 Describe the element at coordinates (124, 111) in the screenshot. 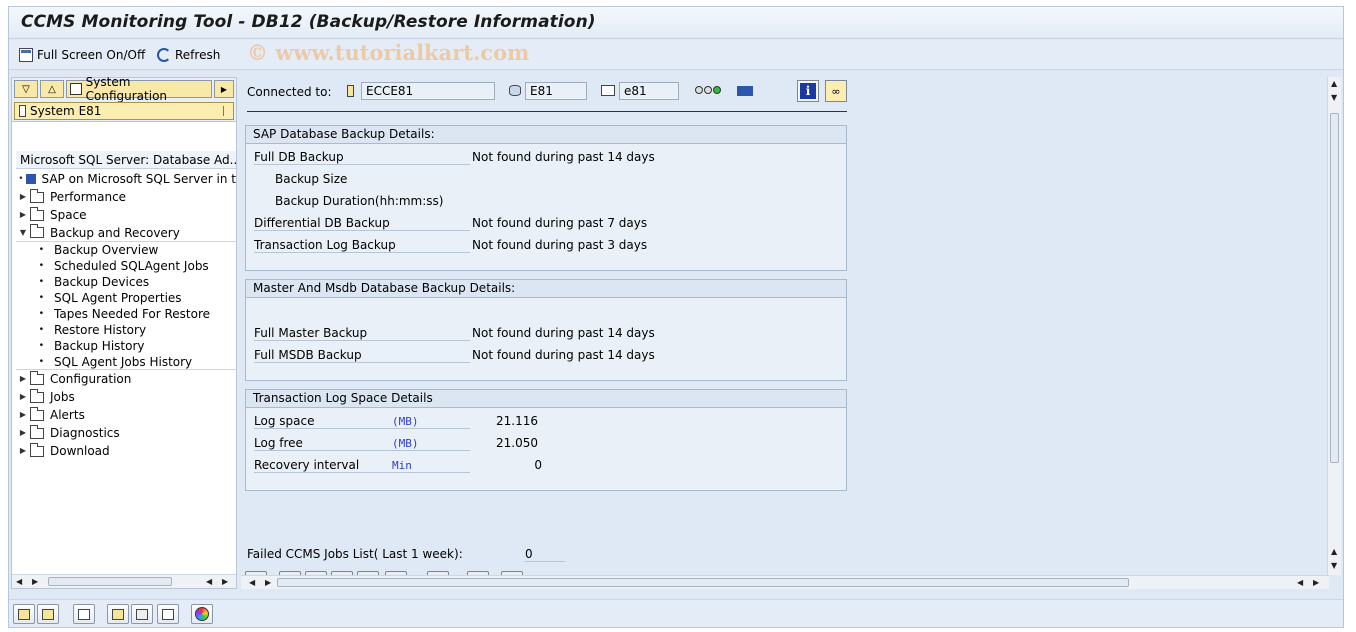

I see `system-select: System E81` at that location.